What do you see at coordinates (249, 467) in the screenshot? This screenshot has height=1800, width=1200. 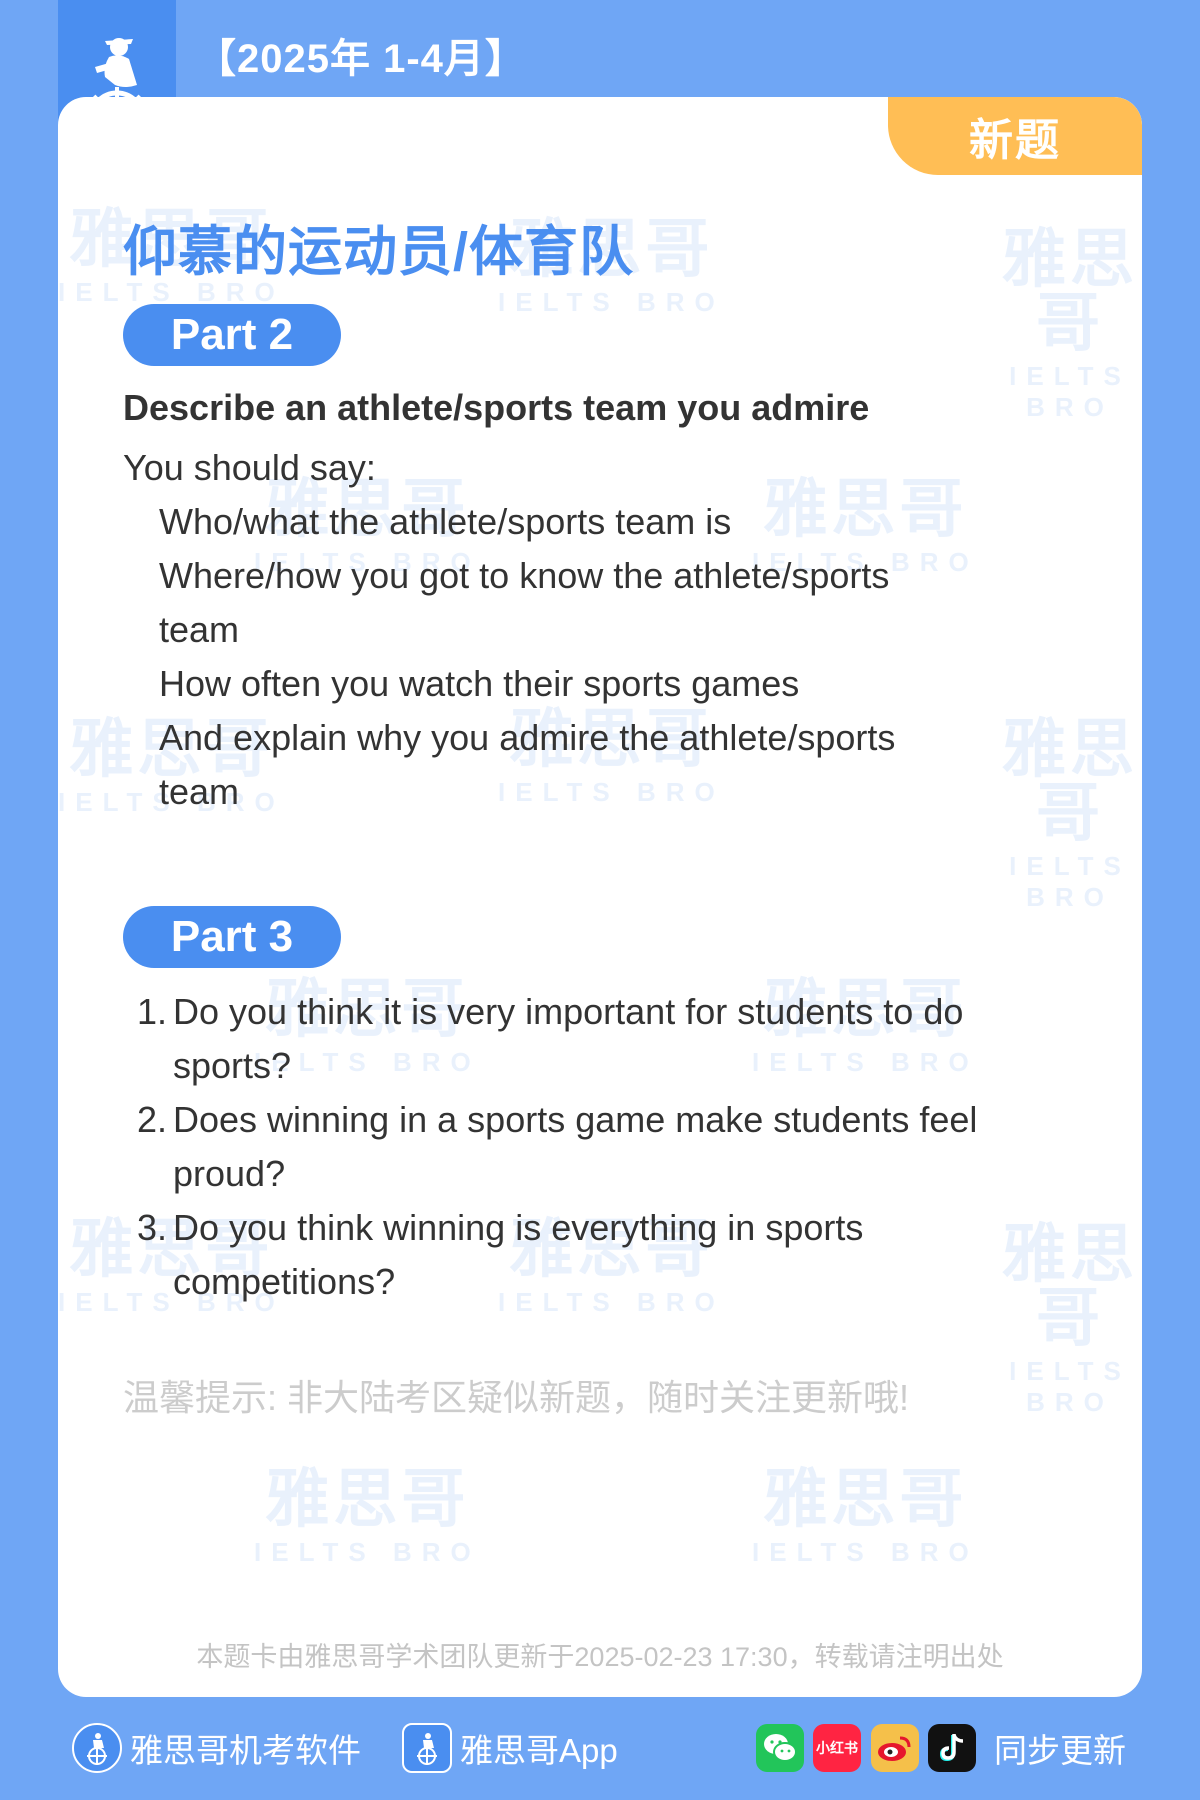 I see `part2-intro: You should say:` at bounding box center [249, 467].